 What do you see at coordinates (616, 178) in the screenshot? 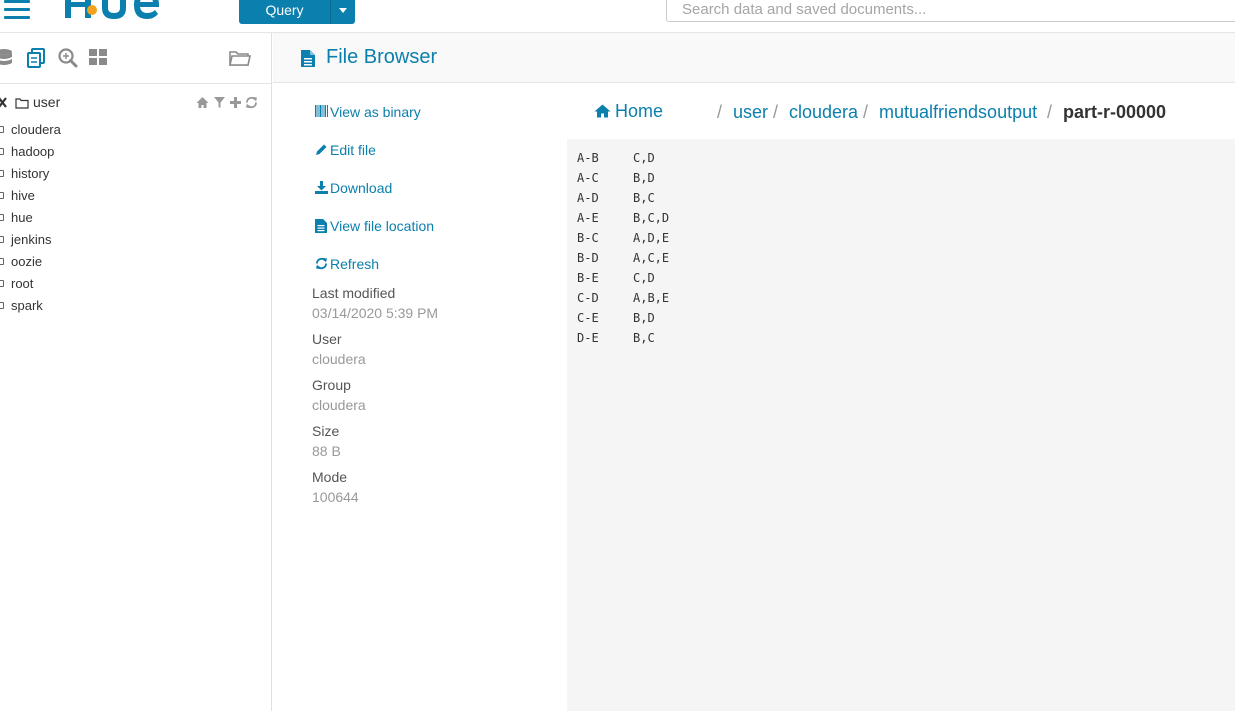
I see `file-line: A-C B,D` at bounding box center [616, 178].